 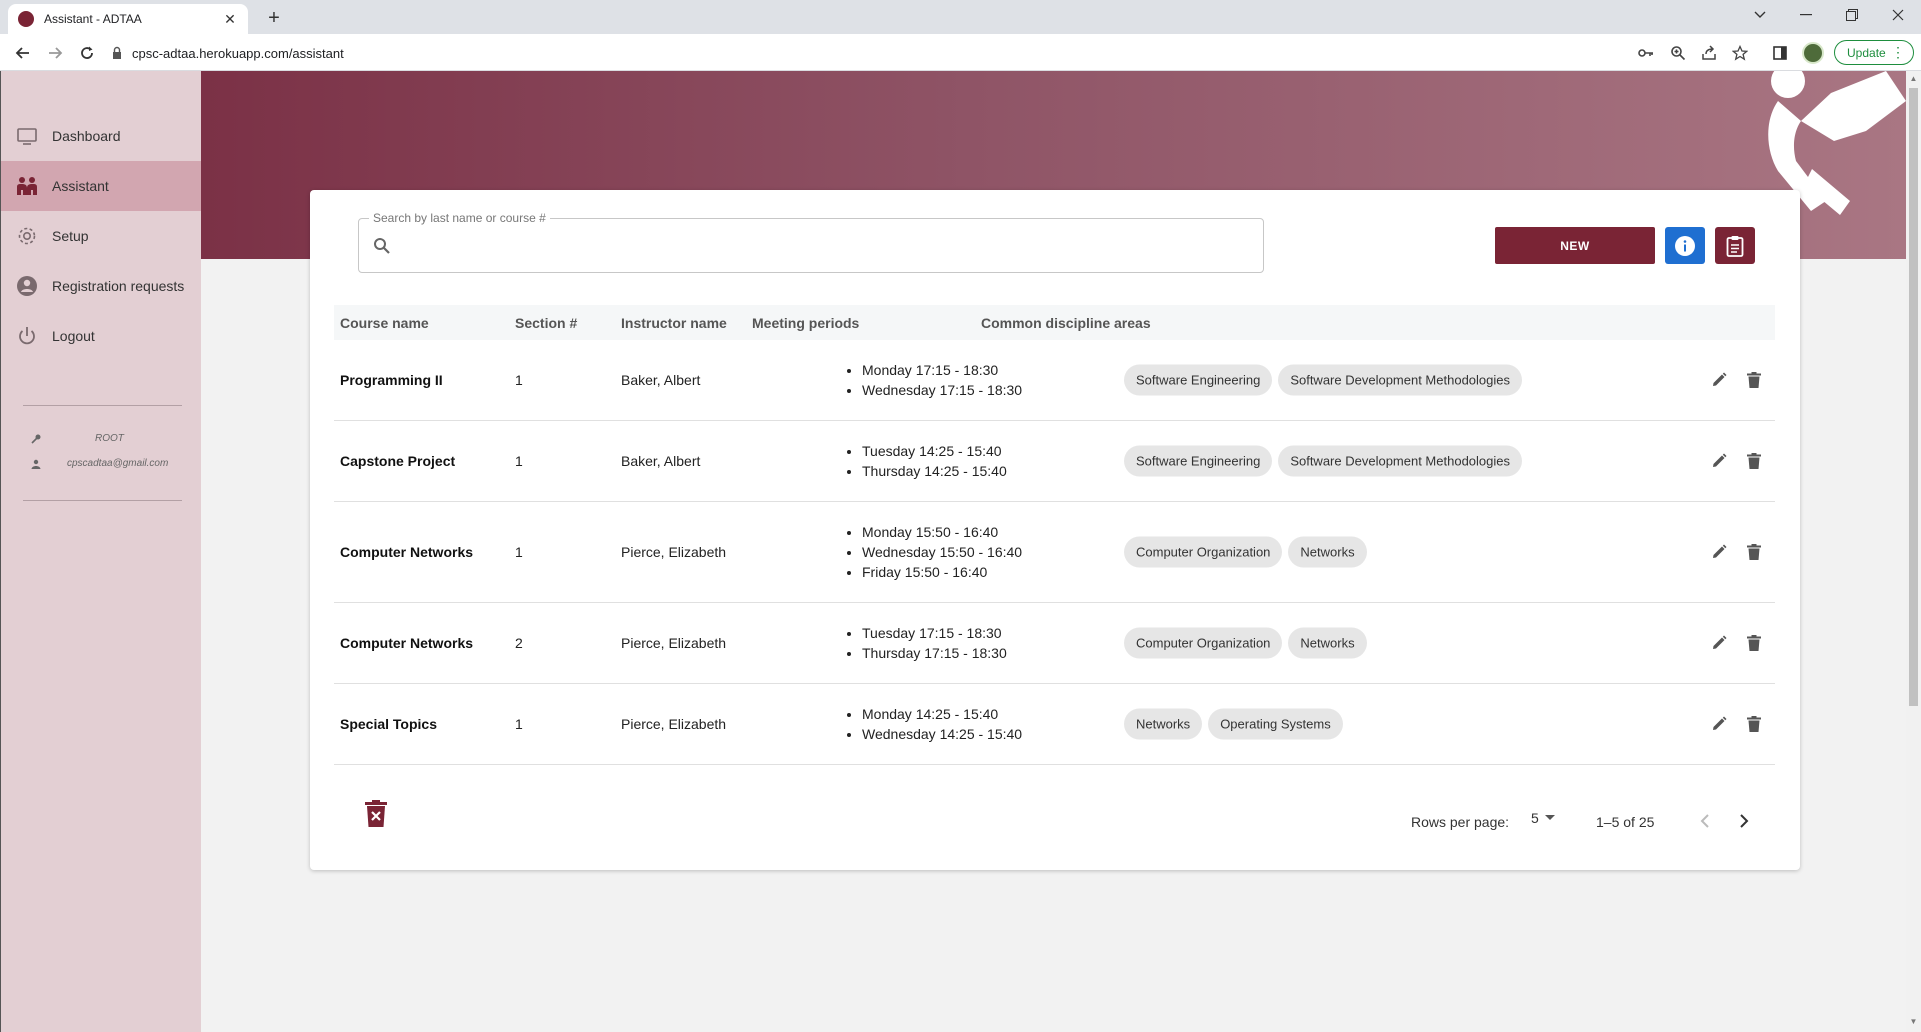 I want to click on tab-search-icon, so click(x=1760, y=15).